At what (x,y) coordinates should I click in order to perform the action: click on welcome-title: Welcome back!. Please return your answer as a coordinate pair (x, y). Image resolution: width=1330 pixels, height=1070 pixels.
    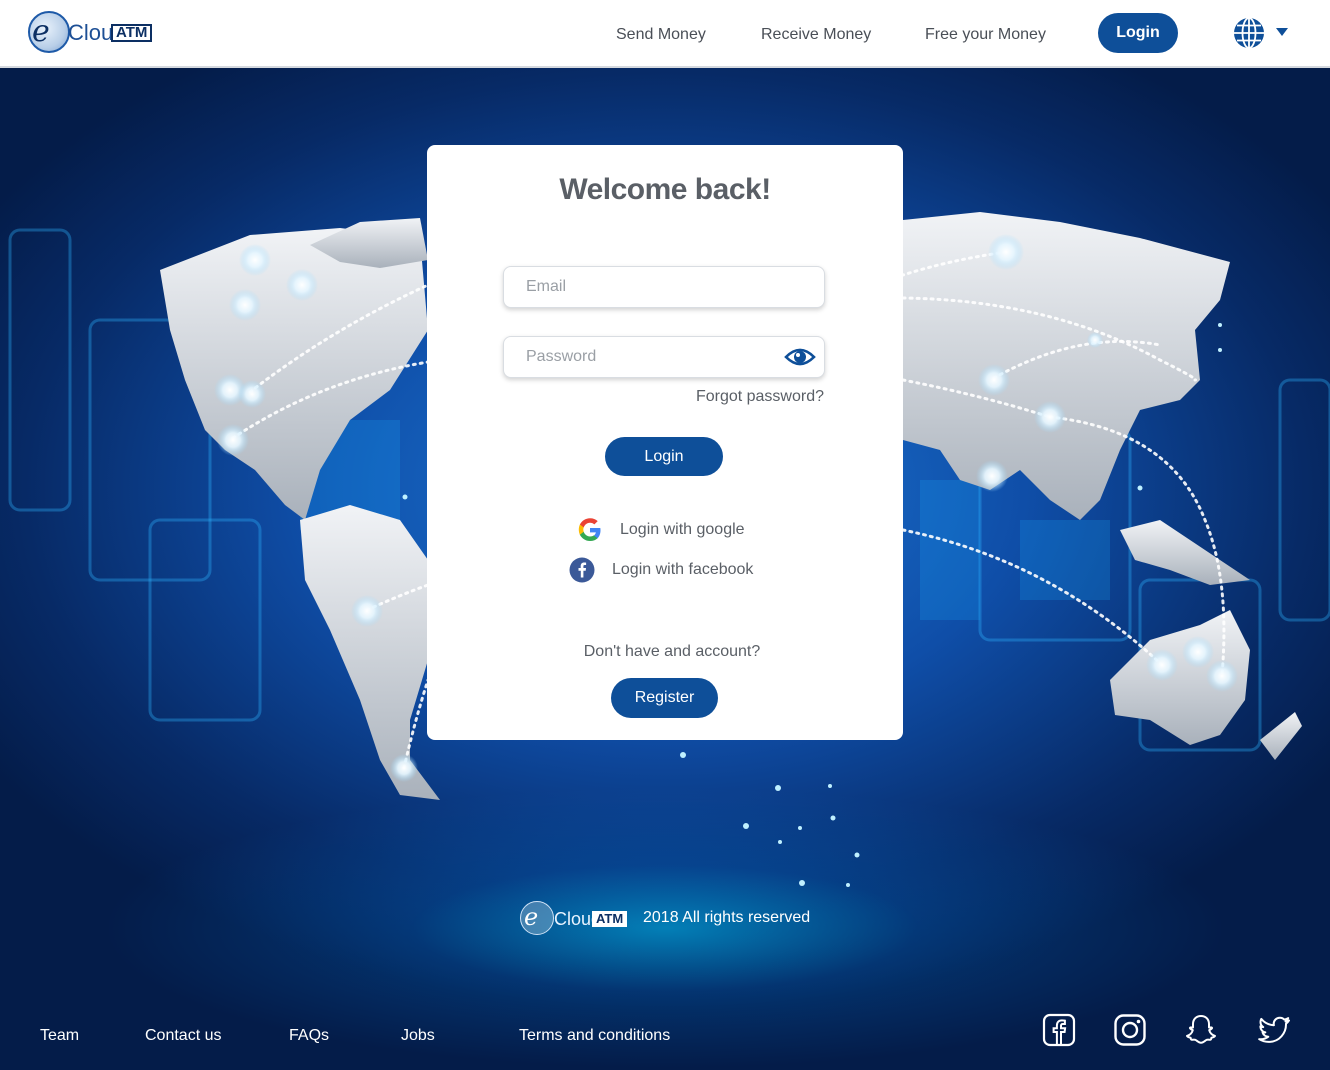
    Looking at the image, I should click on (665, 189).